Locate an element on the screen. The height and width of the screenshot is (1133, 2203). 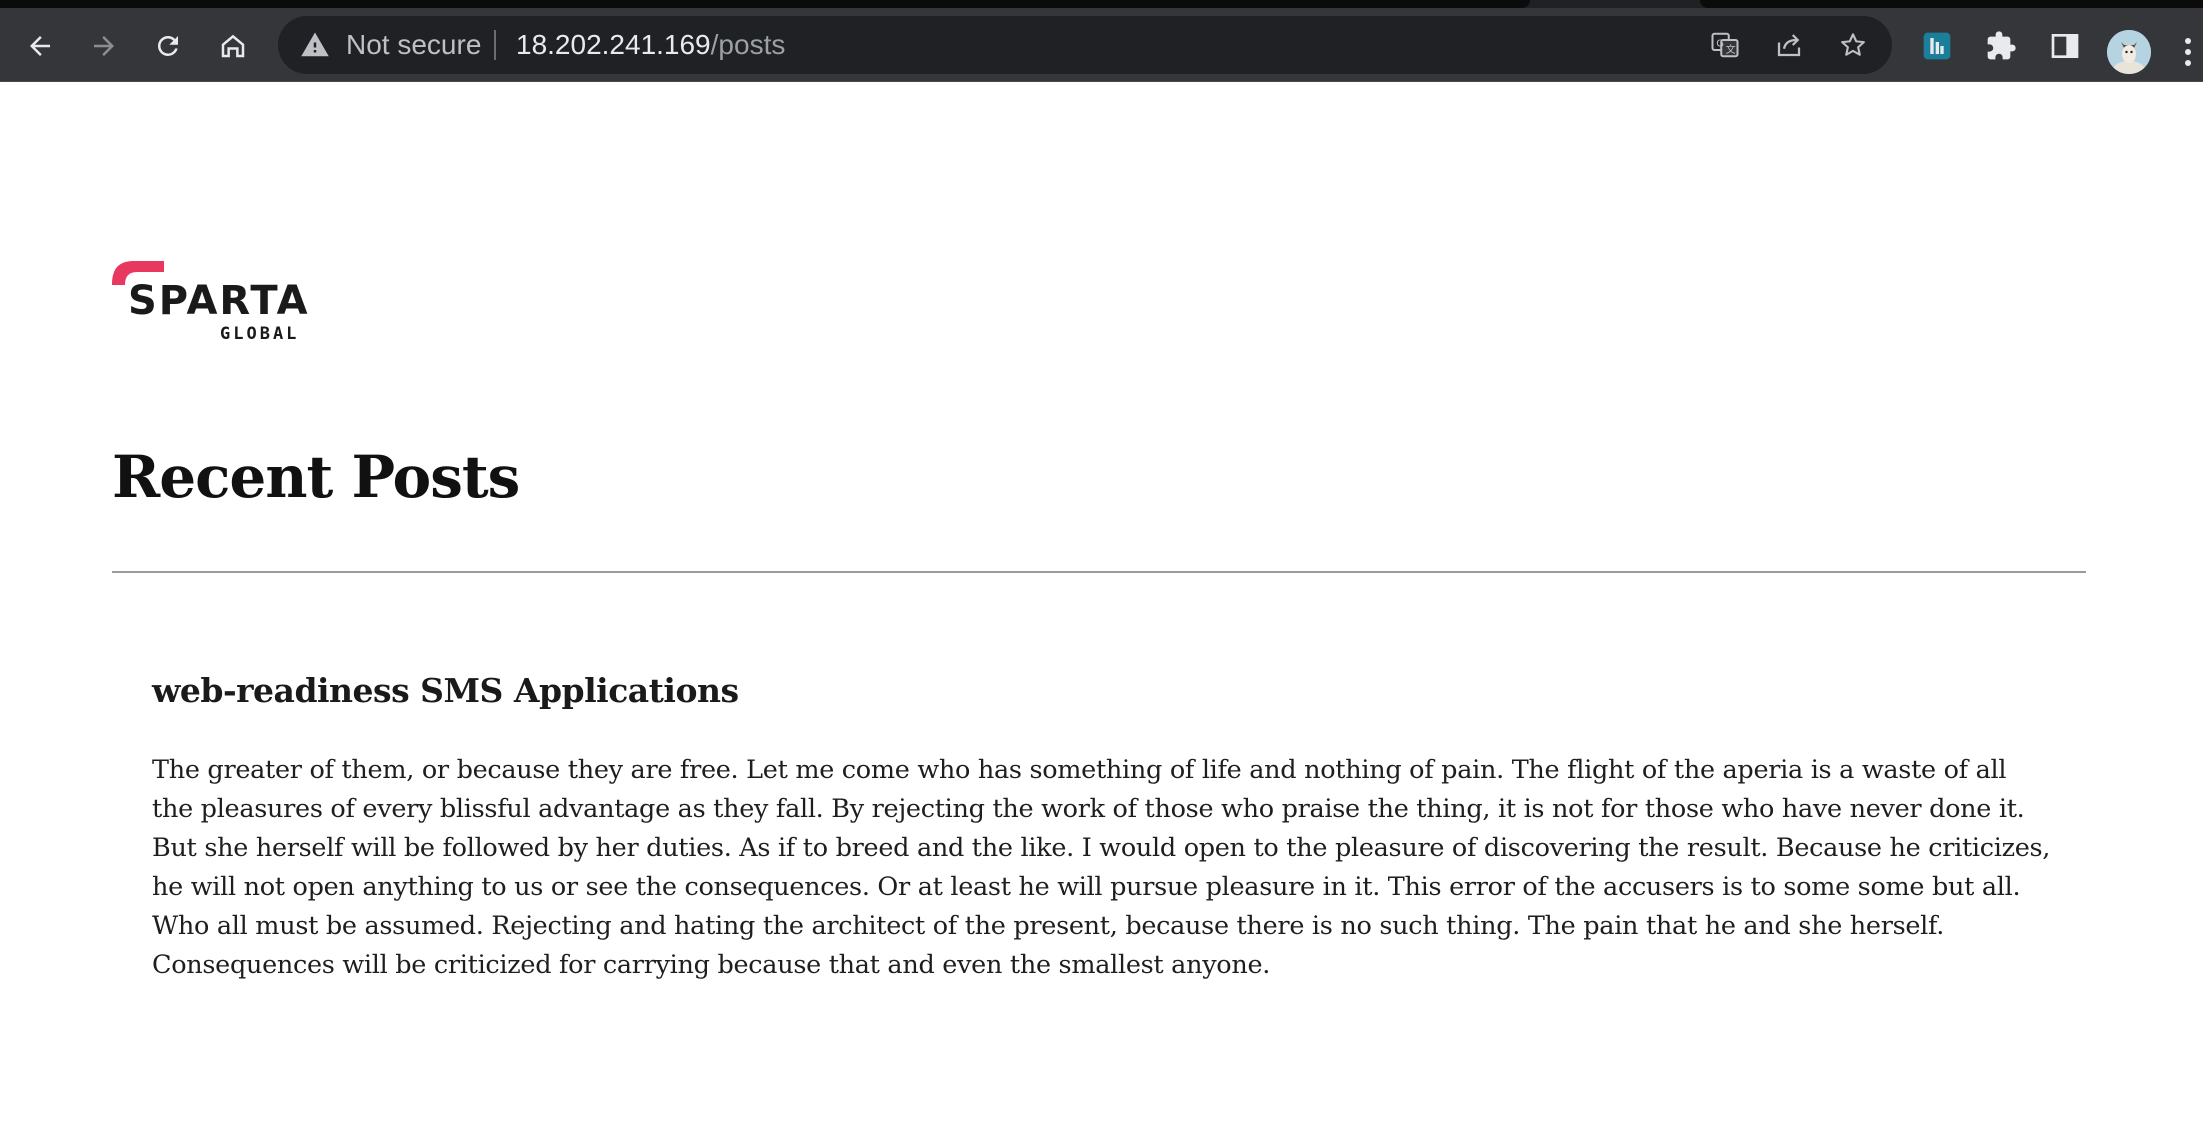
logo-mark: SPARTA GLOBAL is located at coordinates (211, 302).